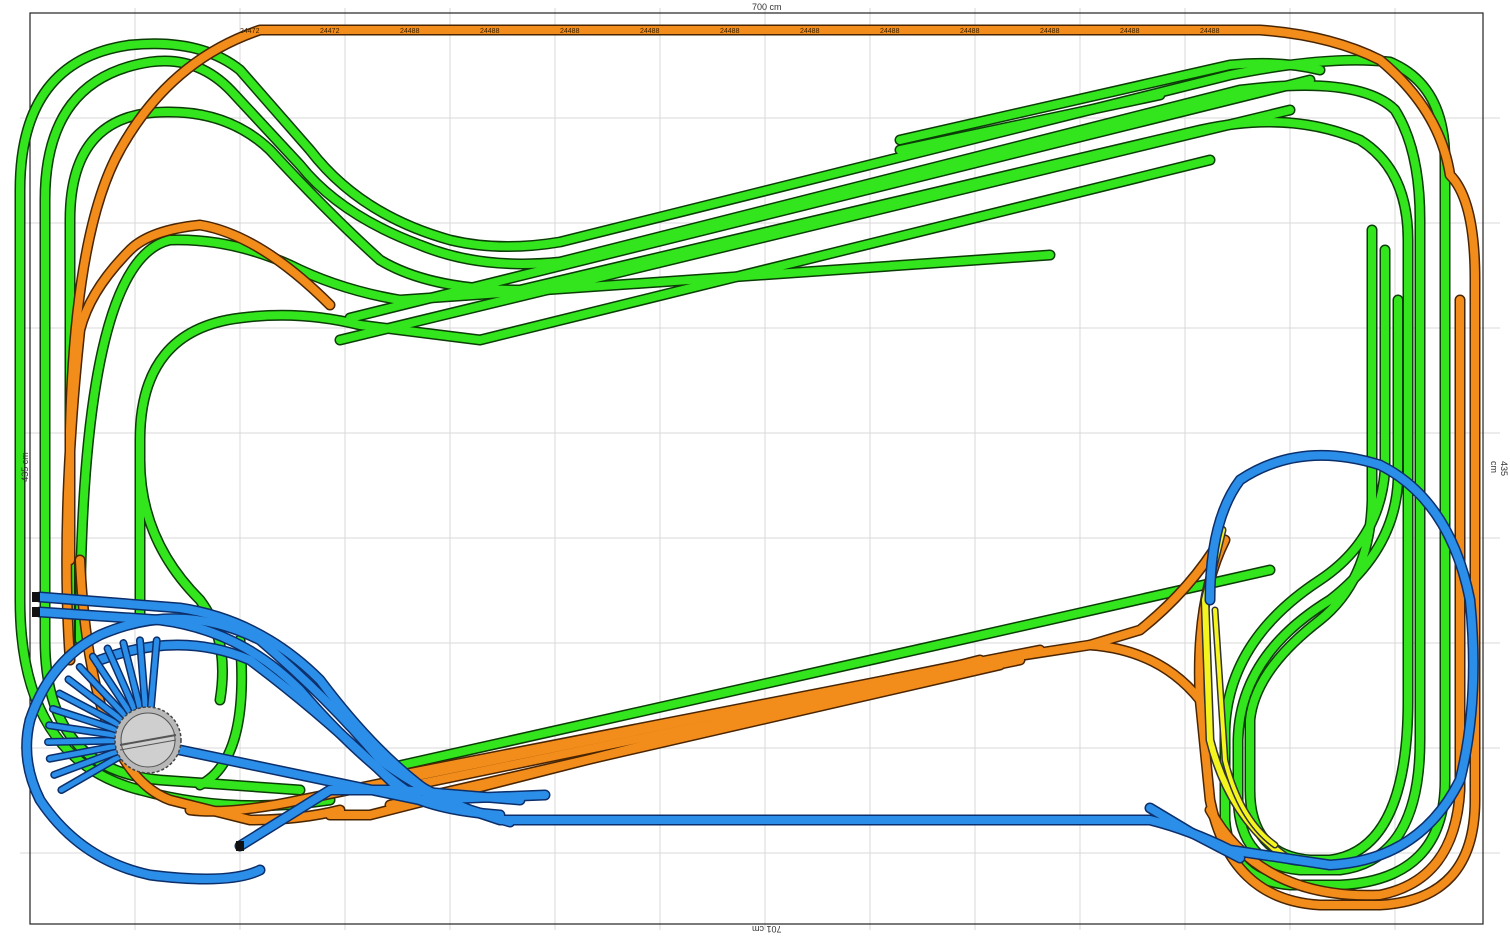 This screenshot has height=938, width=1510. Describe the element at coordinates (1499, 469) in the screenshot. I see `dimension-right: 435 cm` at that location.